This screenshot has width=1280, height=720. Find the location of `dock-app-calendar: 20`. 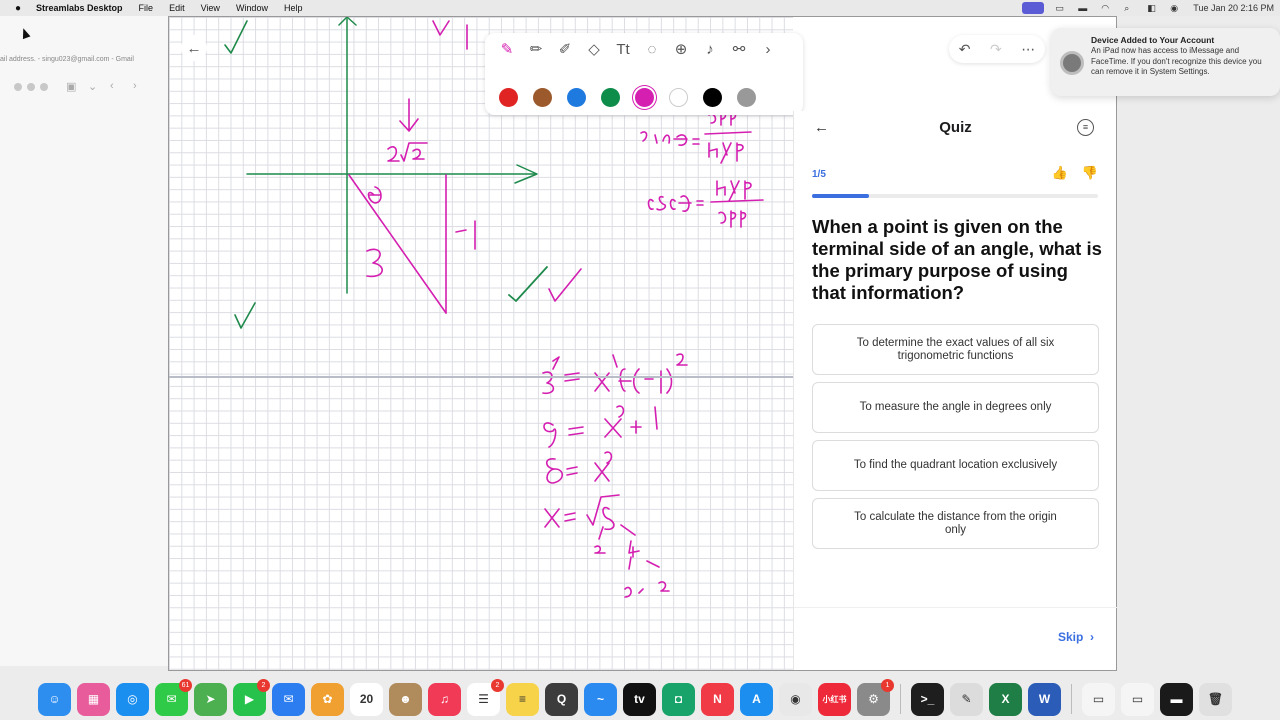

dock-app-calendar: 20 is located at coordinates (366, 699).